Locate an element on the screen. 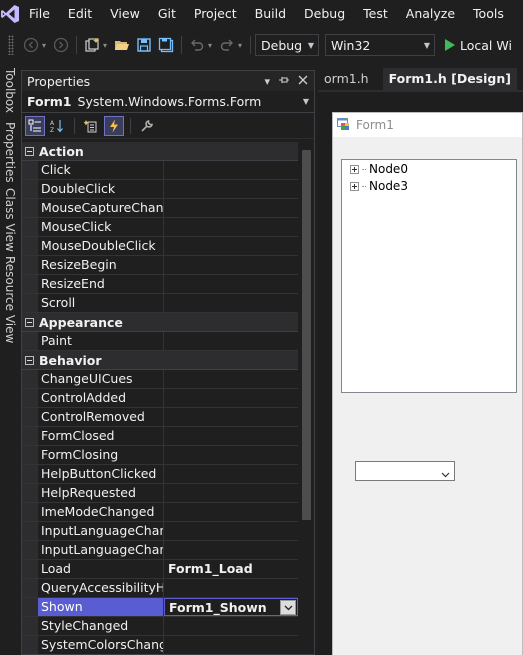 The height and width of the screenshot is (655, 523). property-row: QueryAccessibilityHelp is located at coordinates (160, 588).